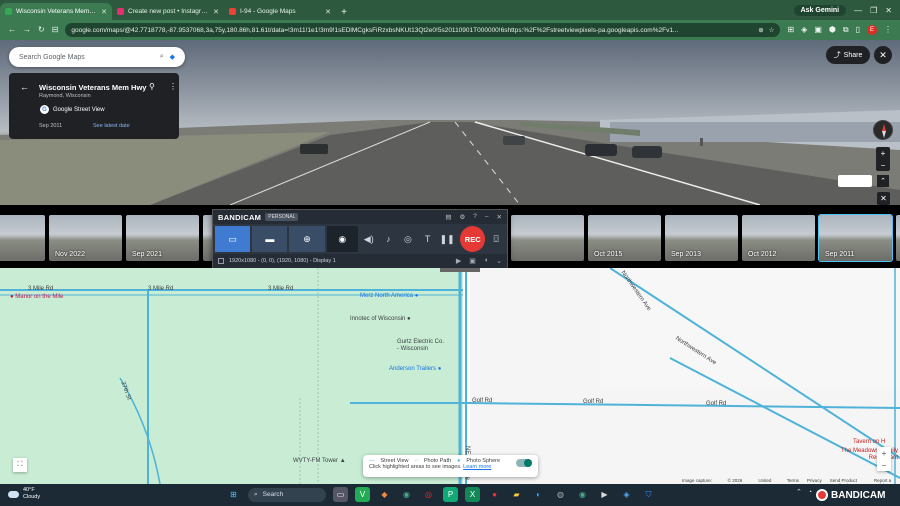  I want to click on poi-innotec: Innotec of Wisconsin ●, so click(380, 319).